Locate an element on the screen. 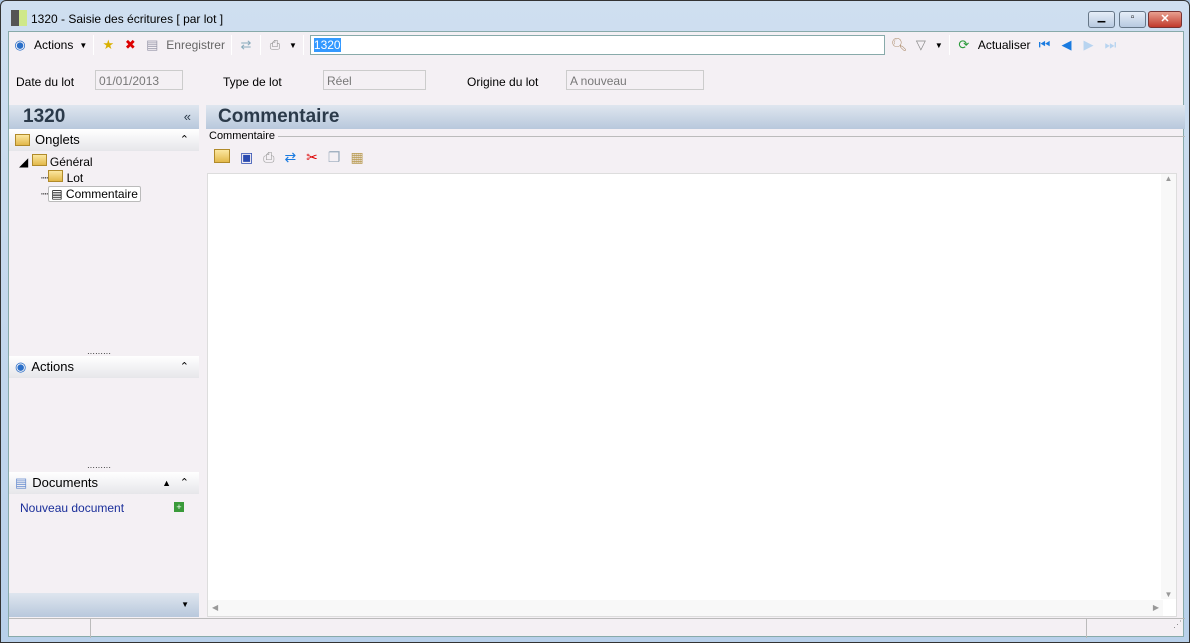  refresh-icon: ⟳ is located at coordinates (964, 44).